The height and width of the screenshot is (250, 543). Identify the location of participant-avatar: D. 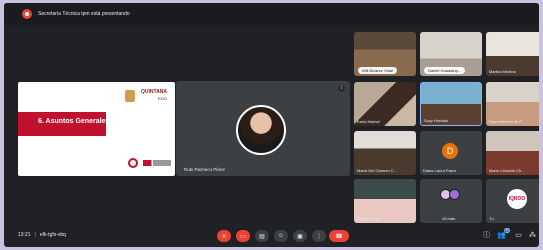
(450, 151).